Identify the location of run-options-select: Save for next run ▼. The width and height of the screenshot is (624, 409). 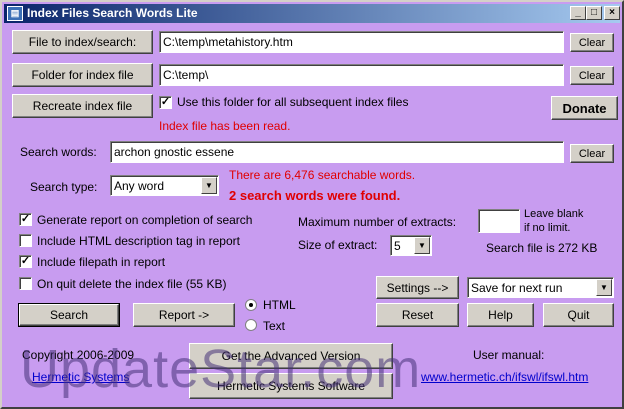
(540, 287).